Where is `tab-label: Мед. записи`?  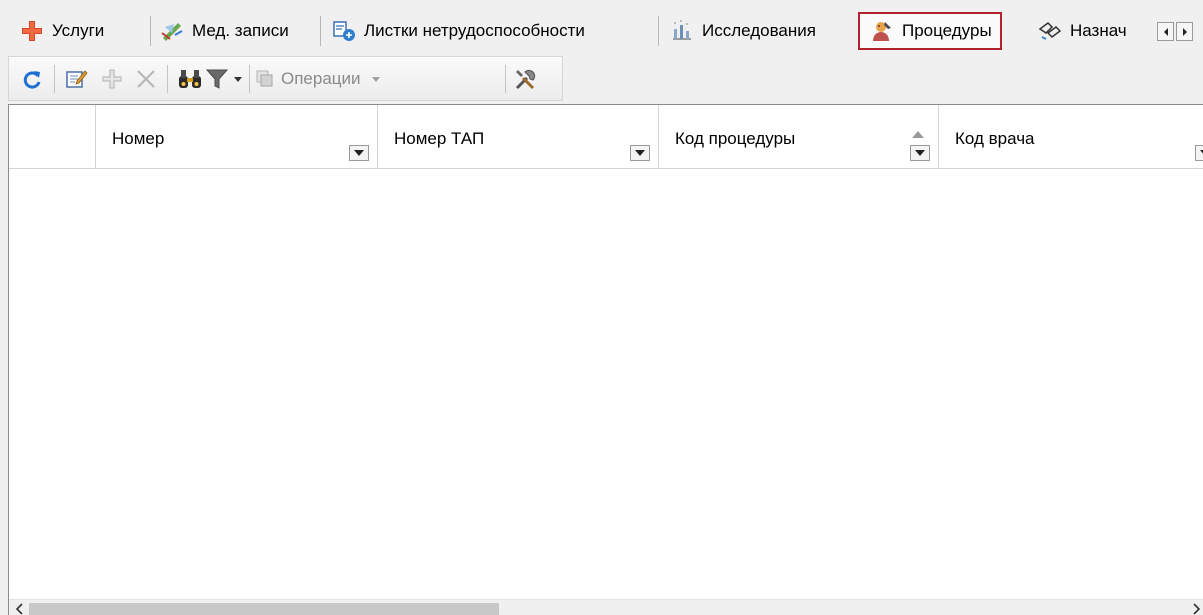
tab-label: Мед. записи is located at coordinates (240, 30).